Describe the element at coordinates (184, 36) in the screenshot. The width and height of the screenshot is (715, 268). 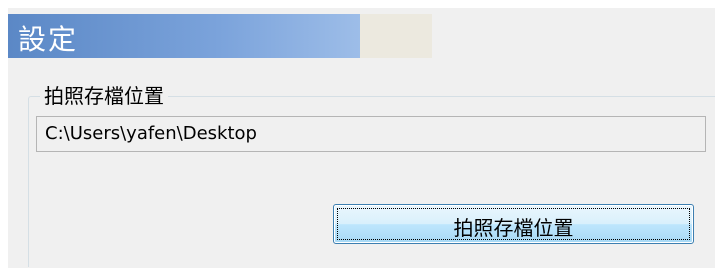
I see `title-bar: 設定` at that location.